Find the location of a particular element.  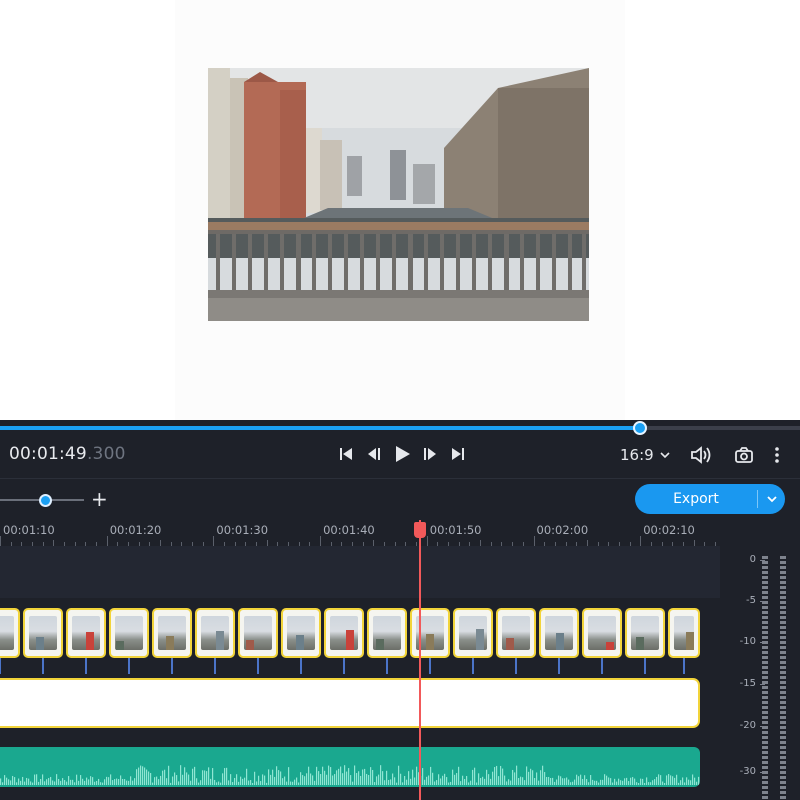

playhead-handle is located at coordinates (420, 530).